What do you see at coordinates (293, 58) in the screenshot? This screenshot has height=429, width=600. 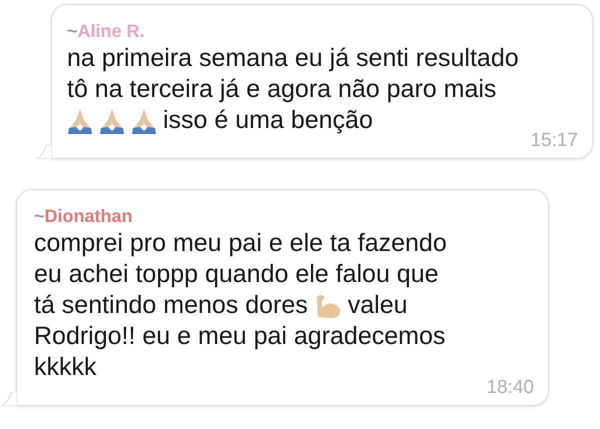 I see `message-text: na primeira semana eu já senti resultado` at bounding box center [293, 58].